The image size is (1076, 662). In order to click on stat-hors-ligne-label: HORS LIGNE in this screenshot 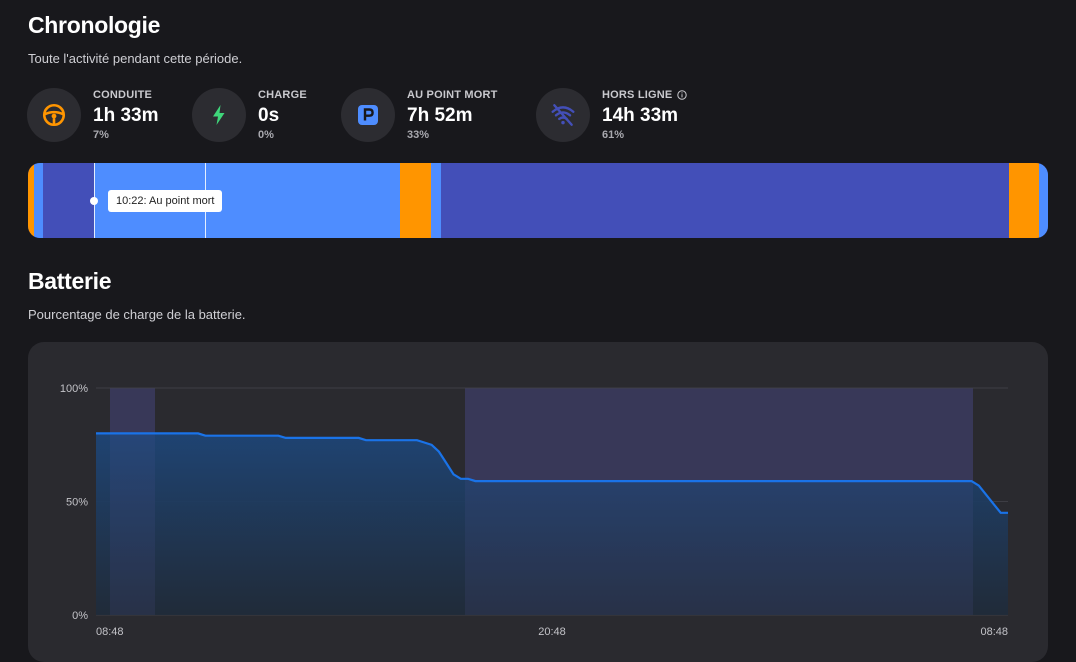, I will do `click(637, 95)`.